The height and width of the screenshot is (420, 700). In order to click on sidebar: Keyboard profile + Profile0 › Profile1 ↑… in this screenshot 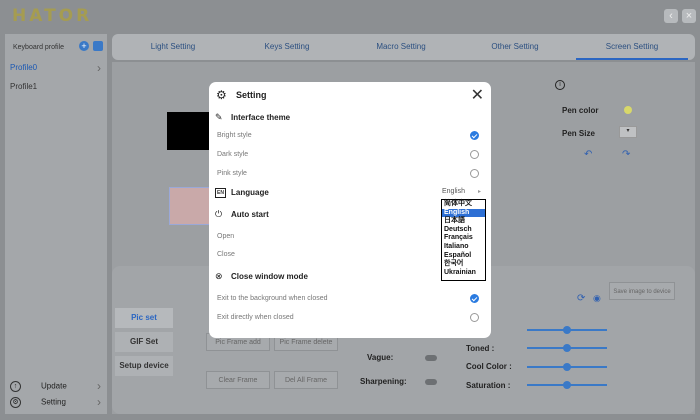, I will do `click(56, 224)`.